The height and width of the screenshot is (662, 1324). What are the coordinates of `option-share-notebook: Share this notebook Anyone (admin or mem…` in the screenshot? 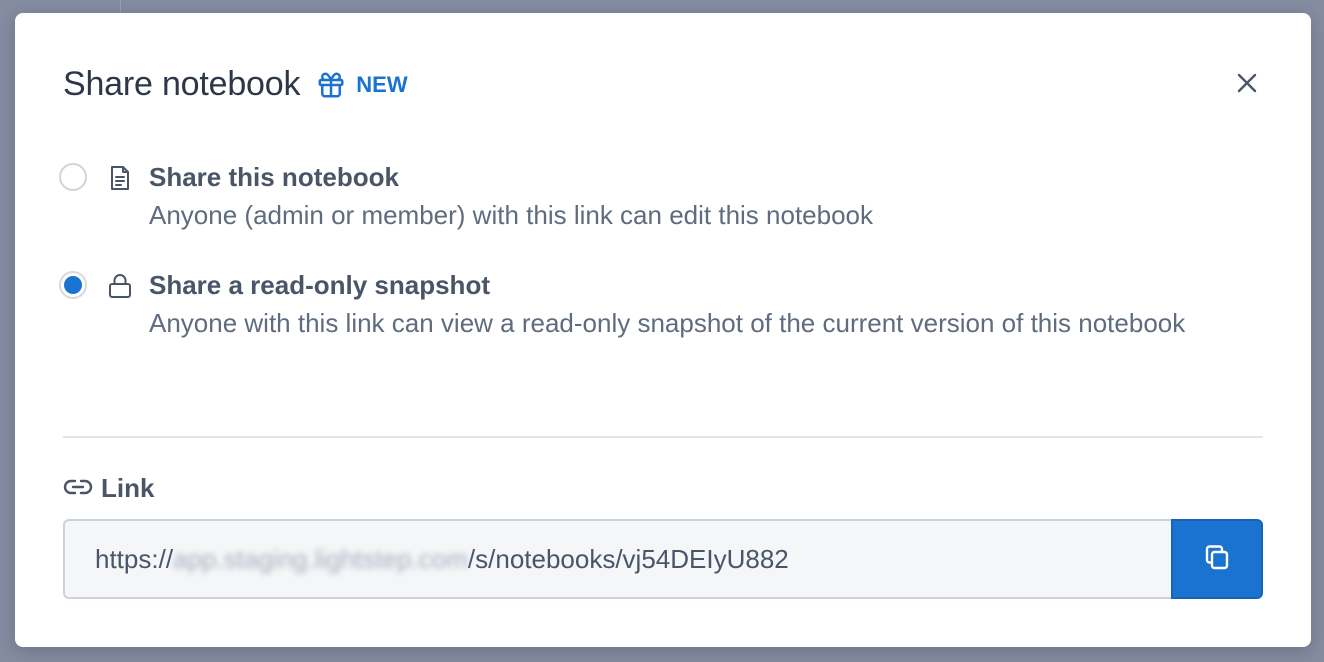 It's located at (659, 197).